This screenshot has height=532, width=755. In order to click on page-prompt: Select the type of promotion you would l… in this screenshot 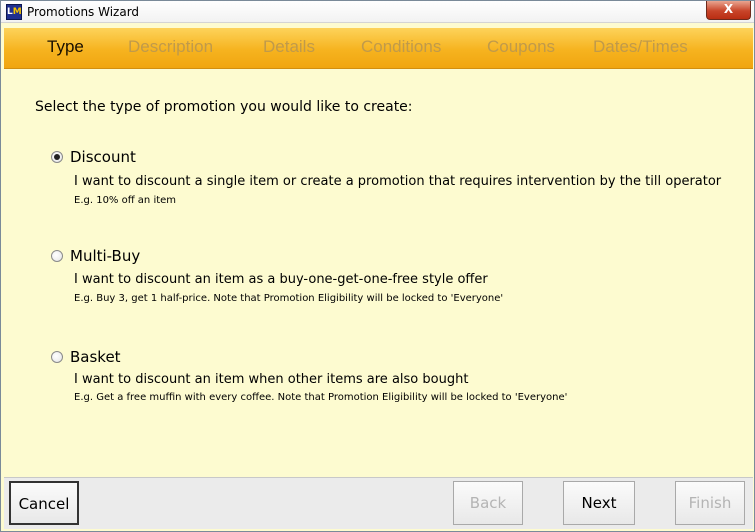, I will do `click(224, 107)`.